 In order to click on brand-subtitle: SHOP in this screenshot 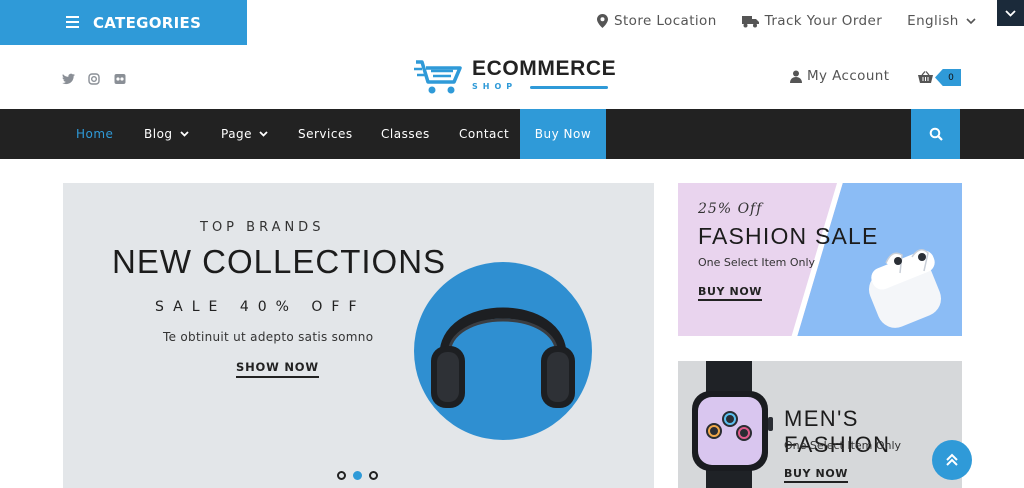, I will do `click(495, 86)`.